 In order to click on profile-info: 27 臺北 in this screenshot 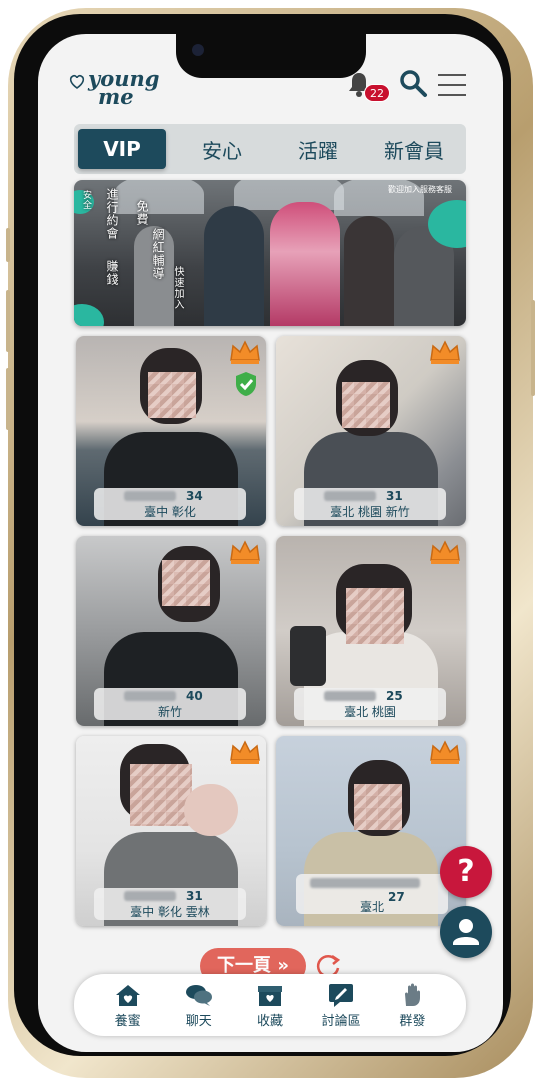, I will do `click(372, 894)`.